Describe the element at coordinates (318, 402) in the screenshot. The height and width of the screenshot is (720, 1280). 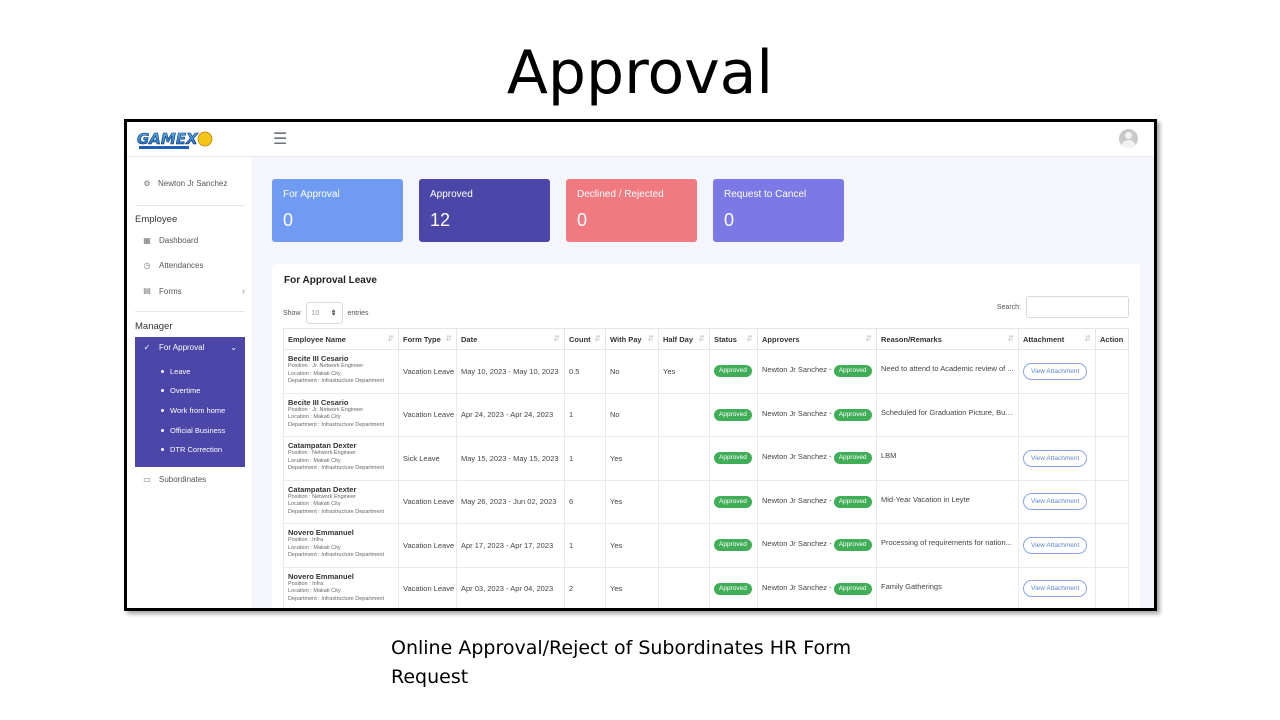
I see `employee-name: Becite III Cesario` at that location.